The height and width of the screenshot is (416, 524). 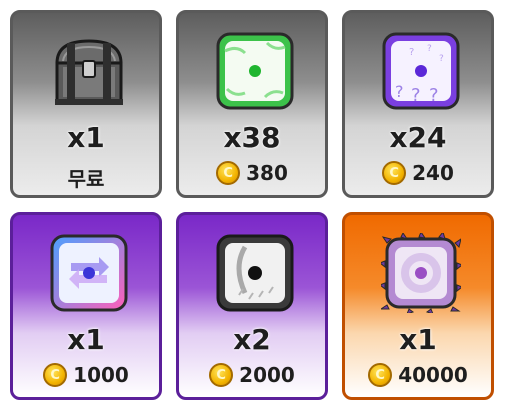 I want to click on scratch-die-icon, so click(x=255, y=273).